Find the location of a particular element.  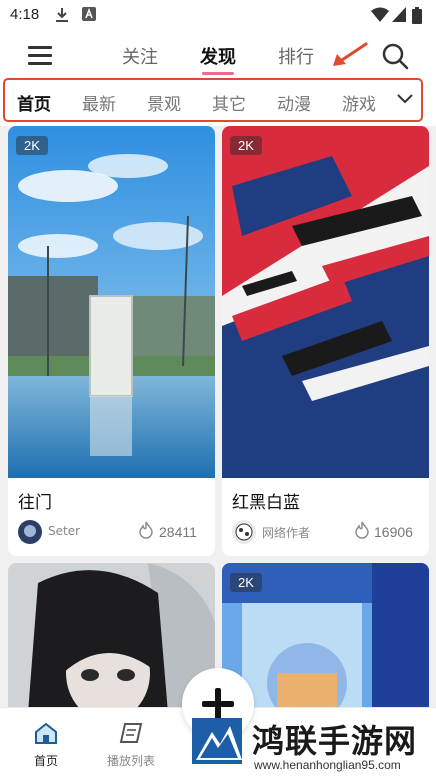

battery-icon is located at coordinates (417, 15).